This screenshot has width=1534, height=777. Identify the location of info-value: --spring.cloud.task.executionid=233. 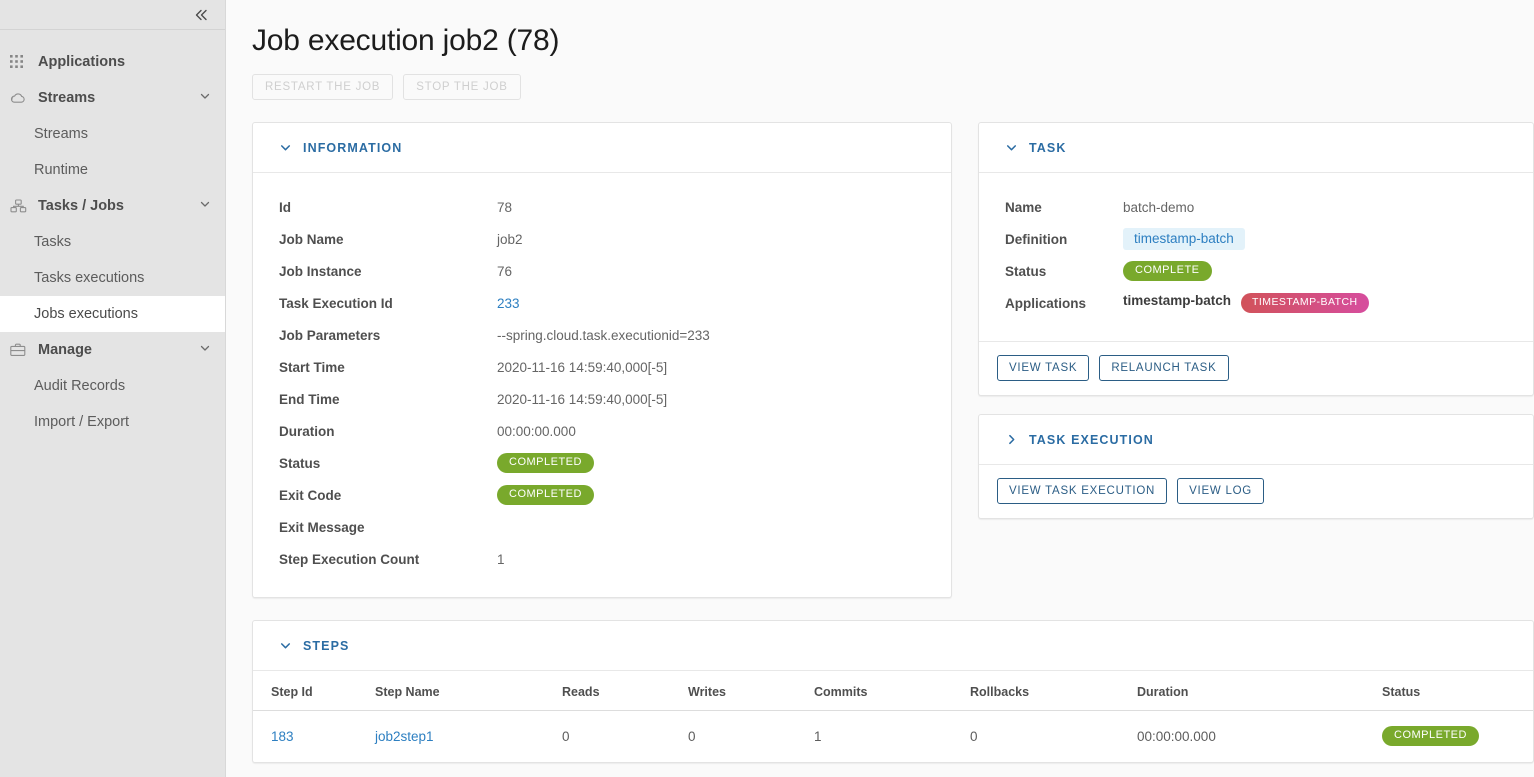
(603, 335).